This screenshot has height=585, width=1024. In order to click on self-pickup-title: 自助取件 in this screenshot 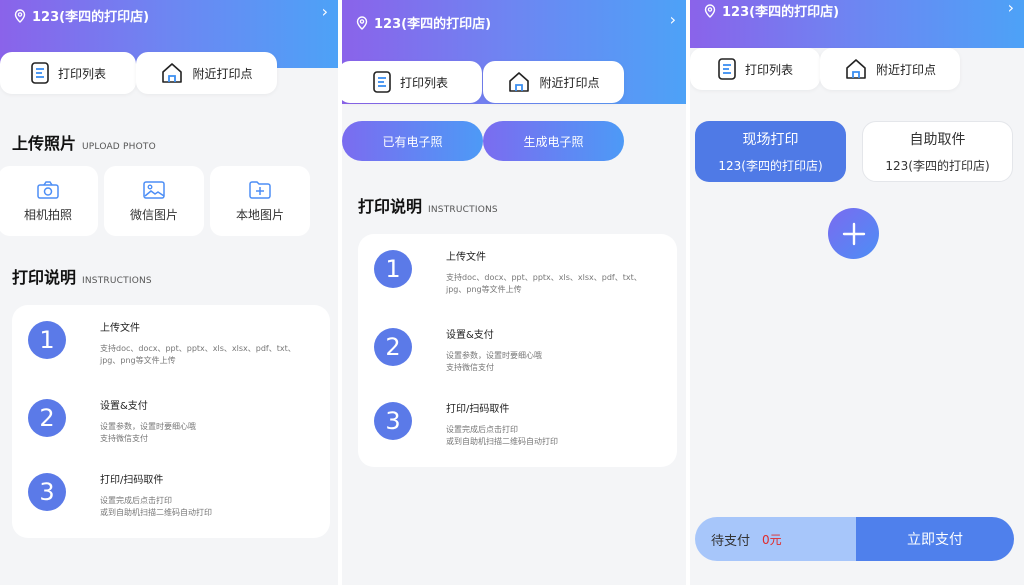, I will do `click(937, 140)`.